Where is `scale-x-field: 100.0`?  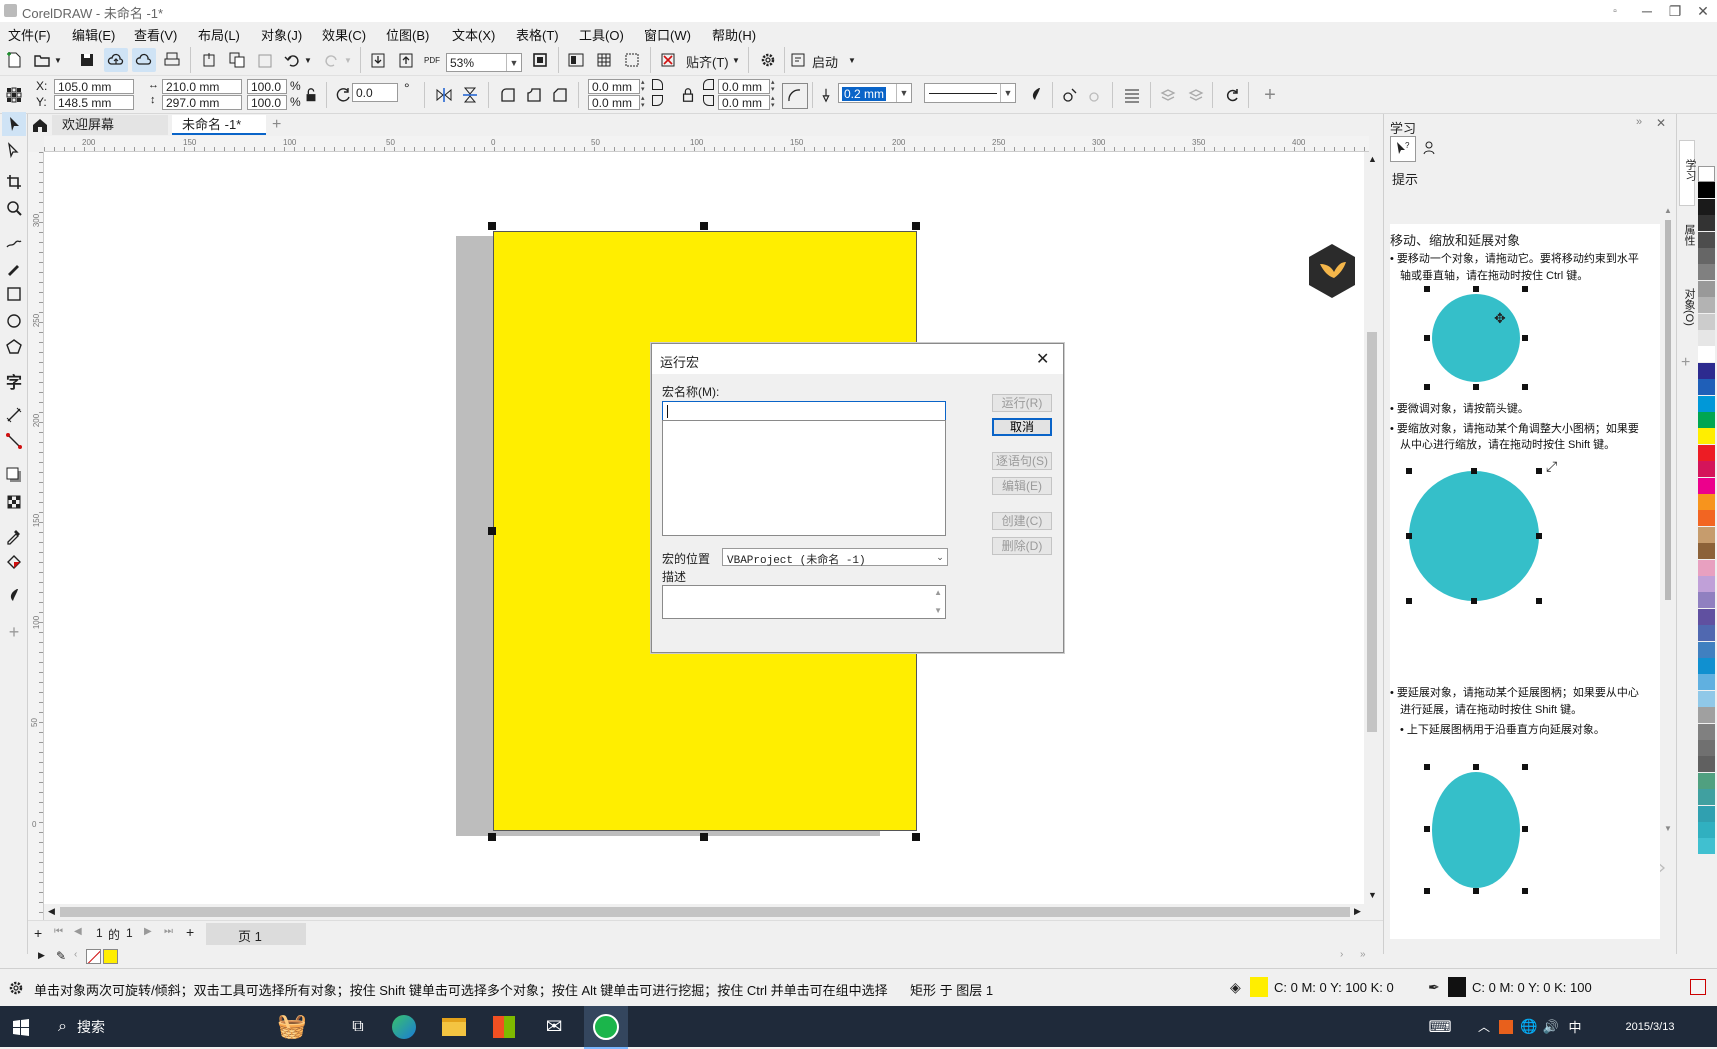
scale-x-field: 100.0 is located at coordinates (267, 86).